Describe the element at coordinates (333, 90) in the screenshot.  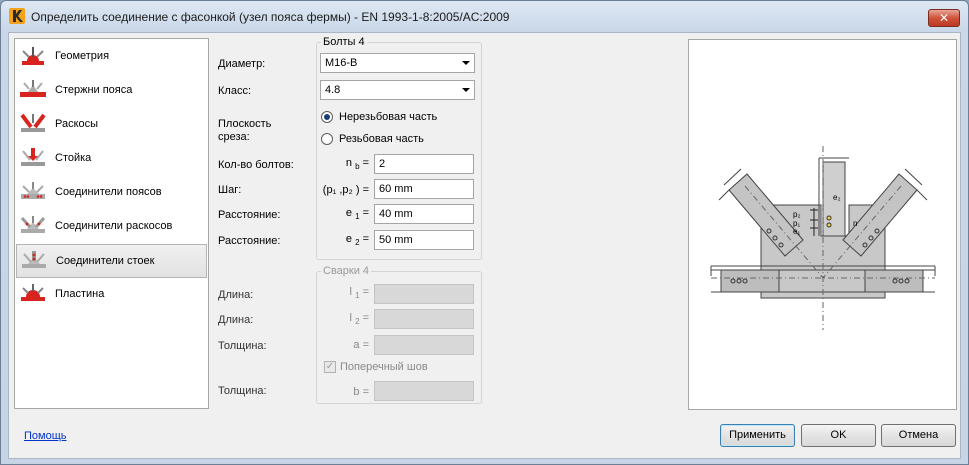
I see `class-value: 4.8` at that location.